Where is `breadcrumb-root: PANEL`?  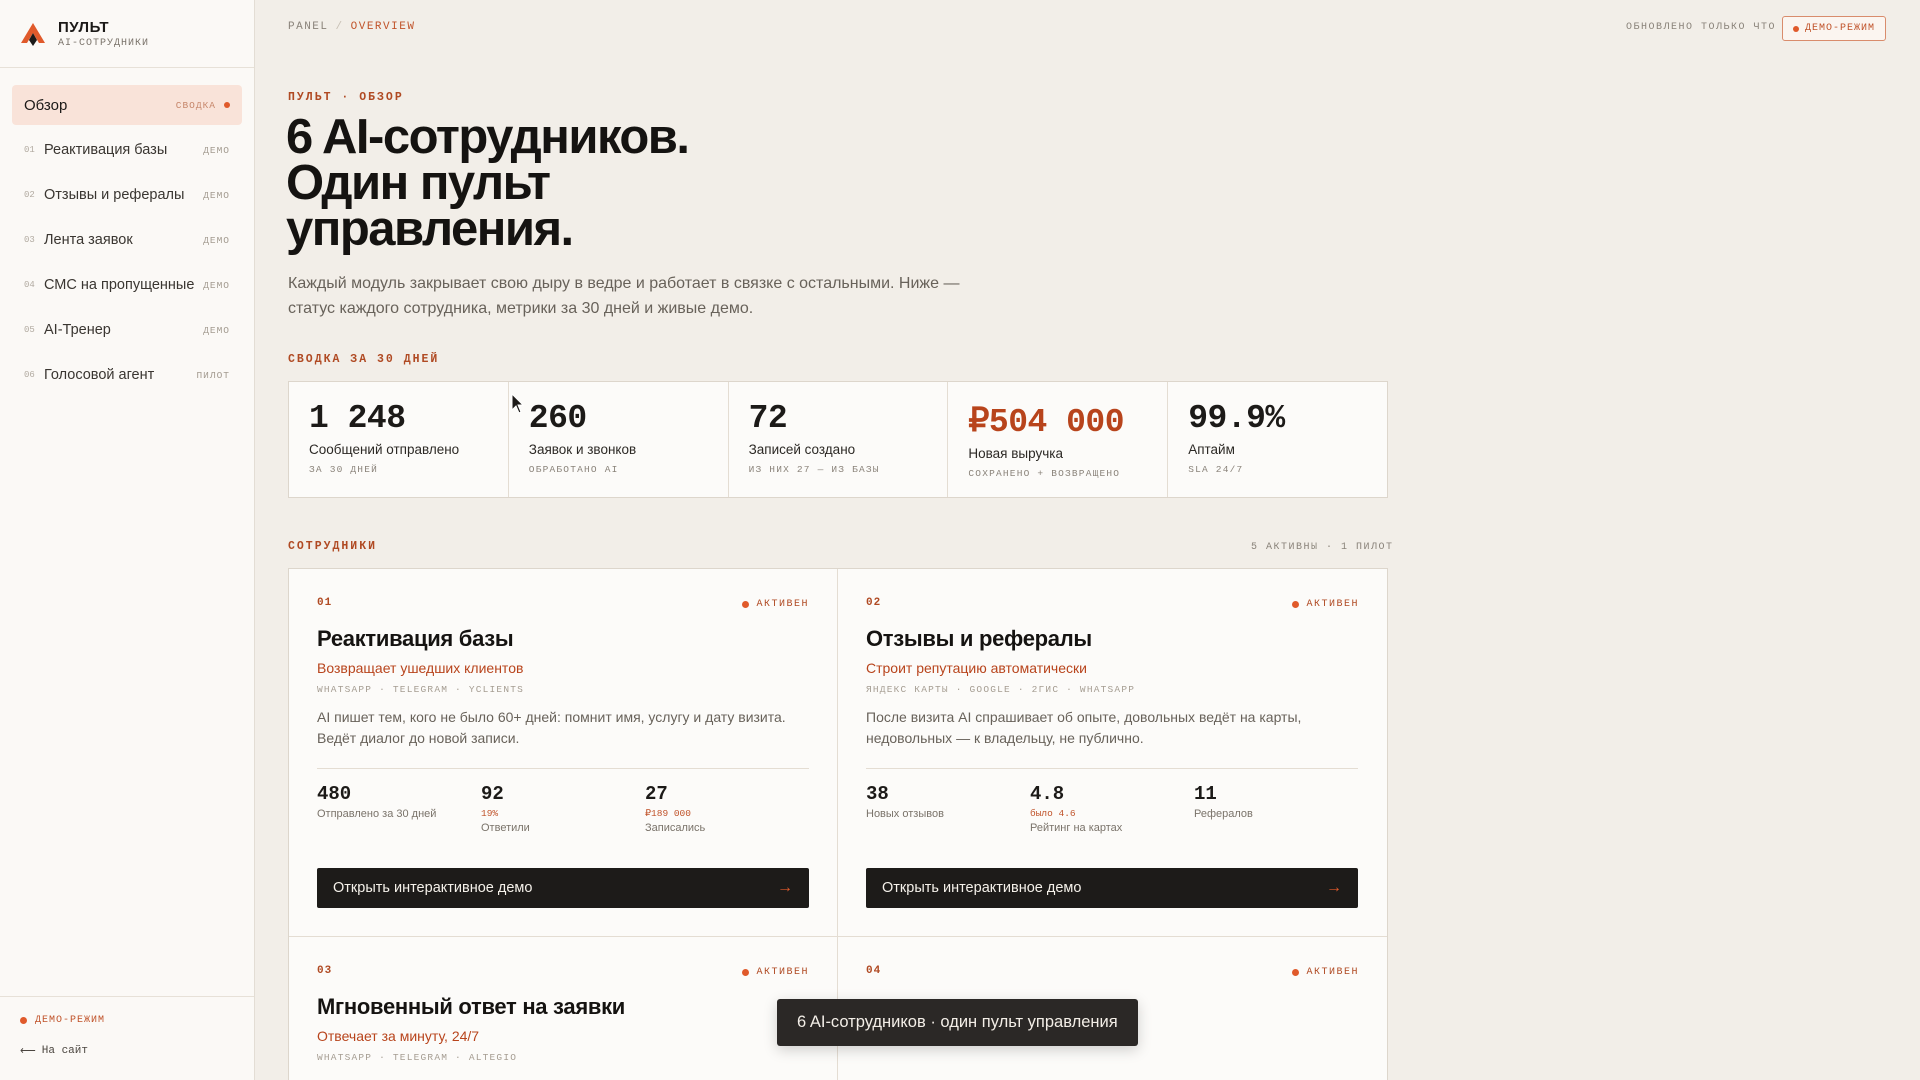
breadcrumb-root: PANEL is located at coordinates (308, 27).